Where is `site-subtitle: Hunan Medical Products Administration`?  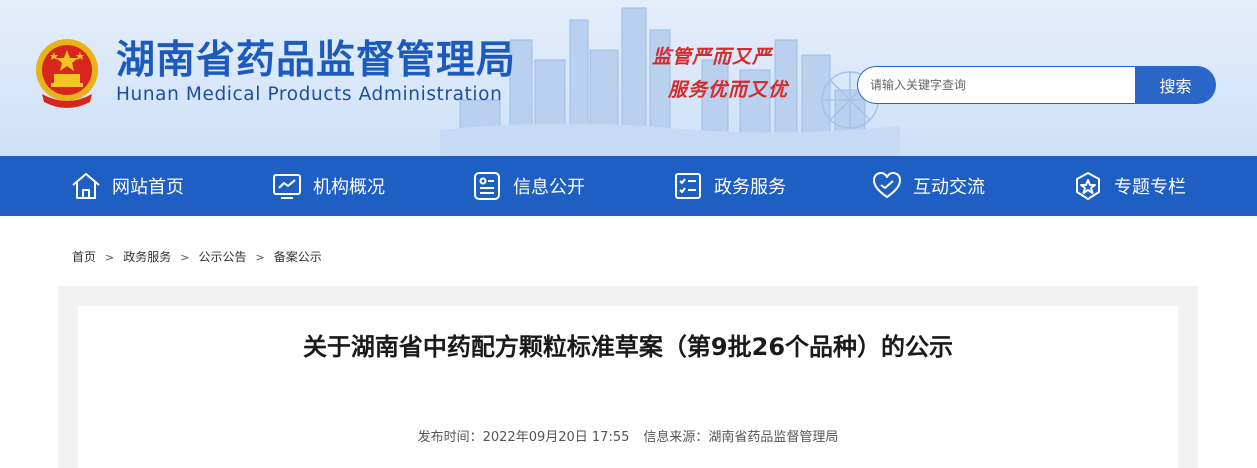 site-subtitle: Hunan Medical Products Administration is located at coordinates (309, 94).